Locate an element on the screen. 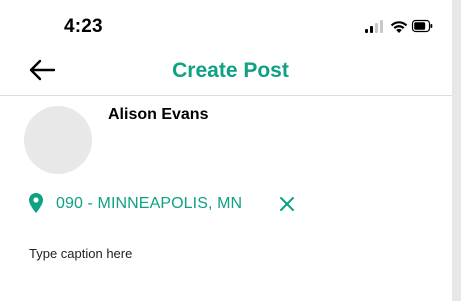 This screenshot has height=301, width=461. status-icons is located at coordinates (399, 26).